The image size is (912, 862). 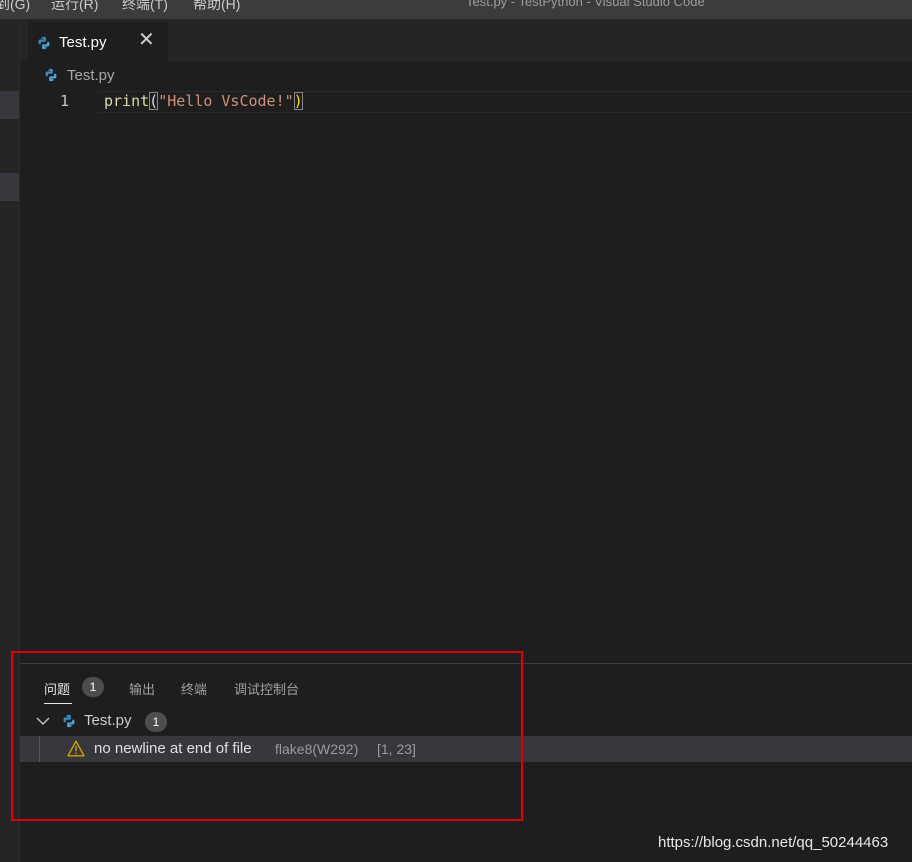 What do you see at coordinates (466, 722) in the screenshot?
I see `problem-file-group: Test.py 1` at bounding box center [466, 722].